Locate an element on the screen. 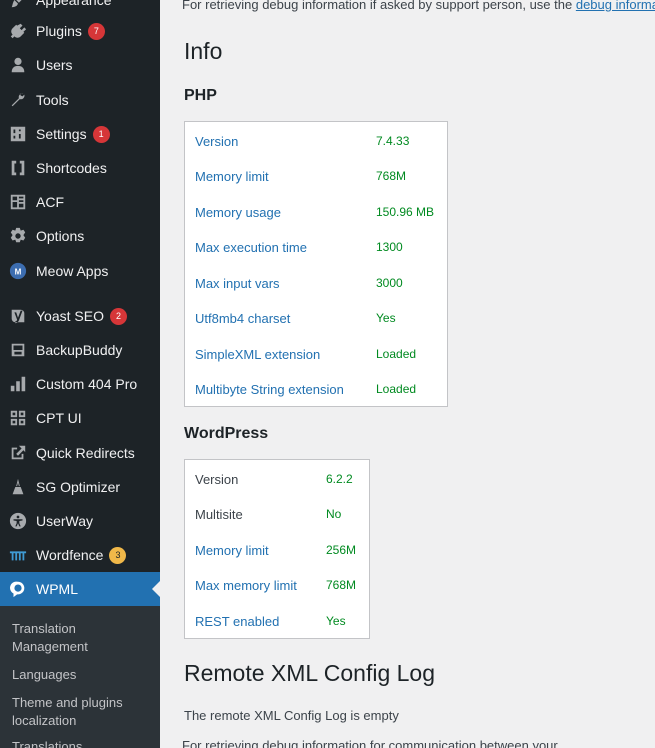 This screenshot has height=748, width=655. meow-logo-icon: M is located at coordinates (18, 271).